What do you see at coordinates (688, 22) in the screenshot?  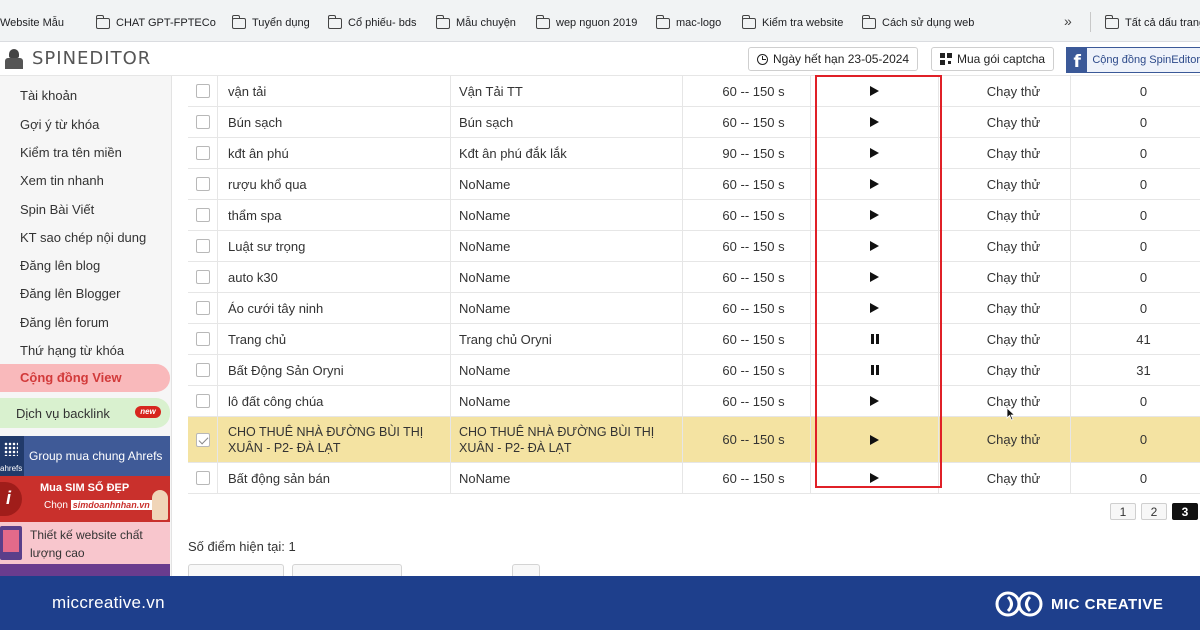 I see `bookmark-mac-logo: mac-logo` at bounding box center [688, 22].